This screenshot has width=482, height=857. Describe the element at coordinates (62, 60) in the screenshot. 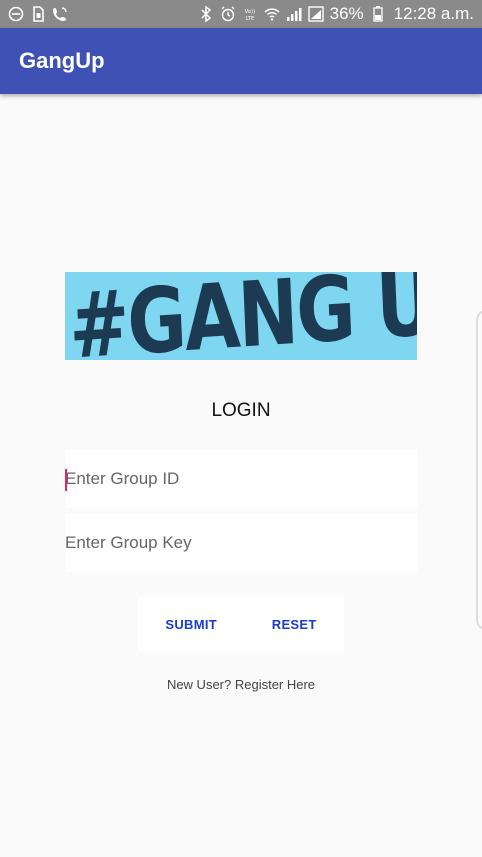

I see `app-title: GangUp` at that location.